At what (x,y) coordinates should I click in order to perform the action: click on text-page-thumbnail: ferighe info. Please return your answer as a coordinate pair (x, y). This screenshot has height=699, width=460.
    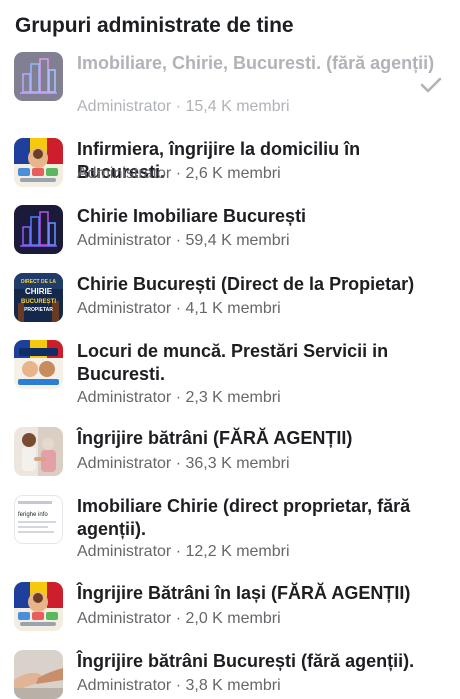
    Looking at the image, I should click on (38, 519).